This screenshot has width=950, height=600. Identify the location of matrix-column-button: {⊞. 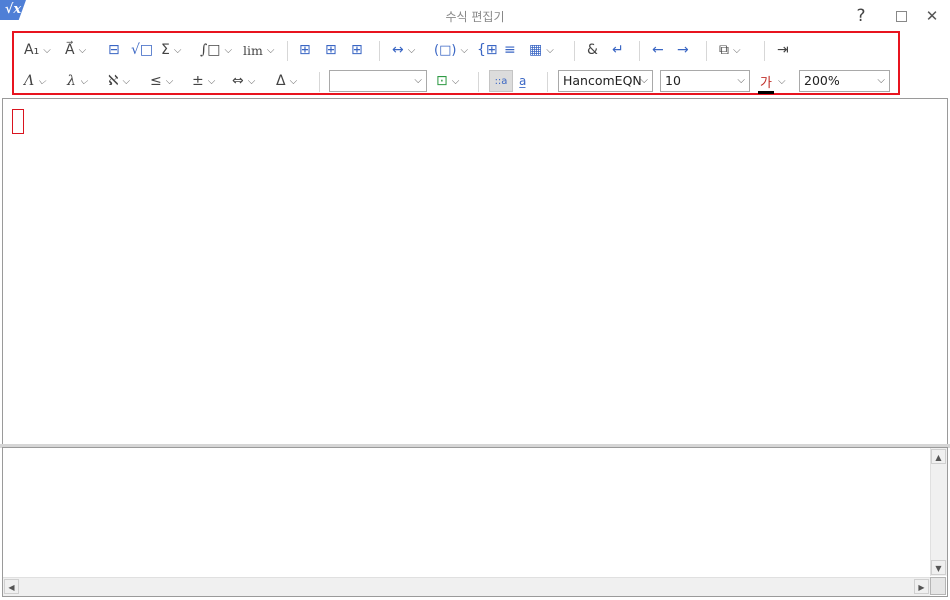
(487, 50).